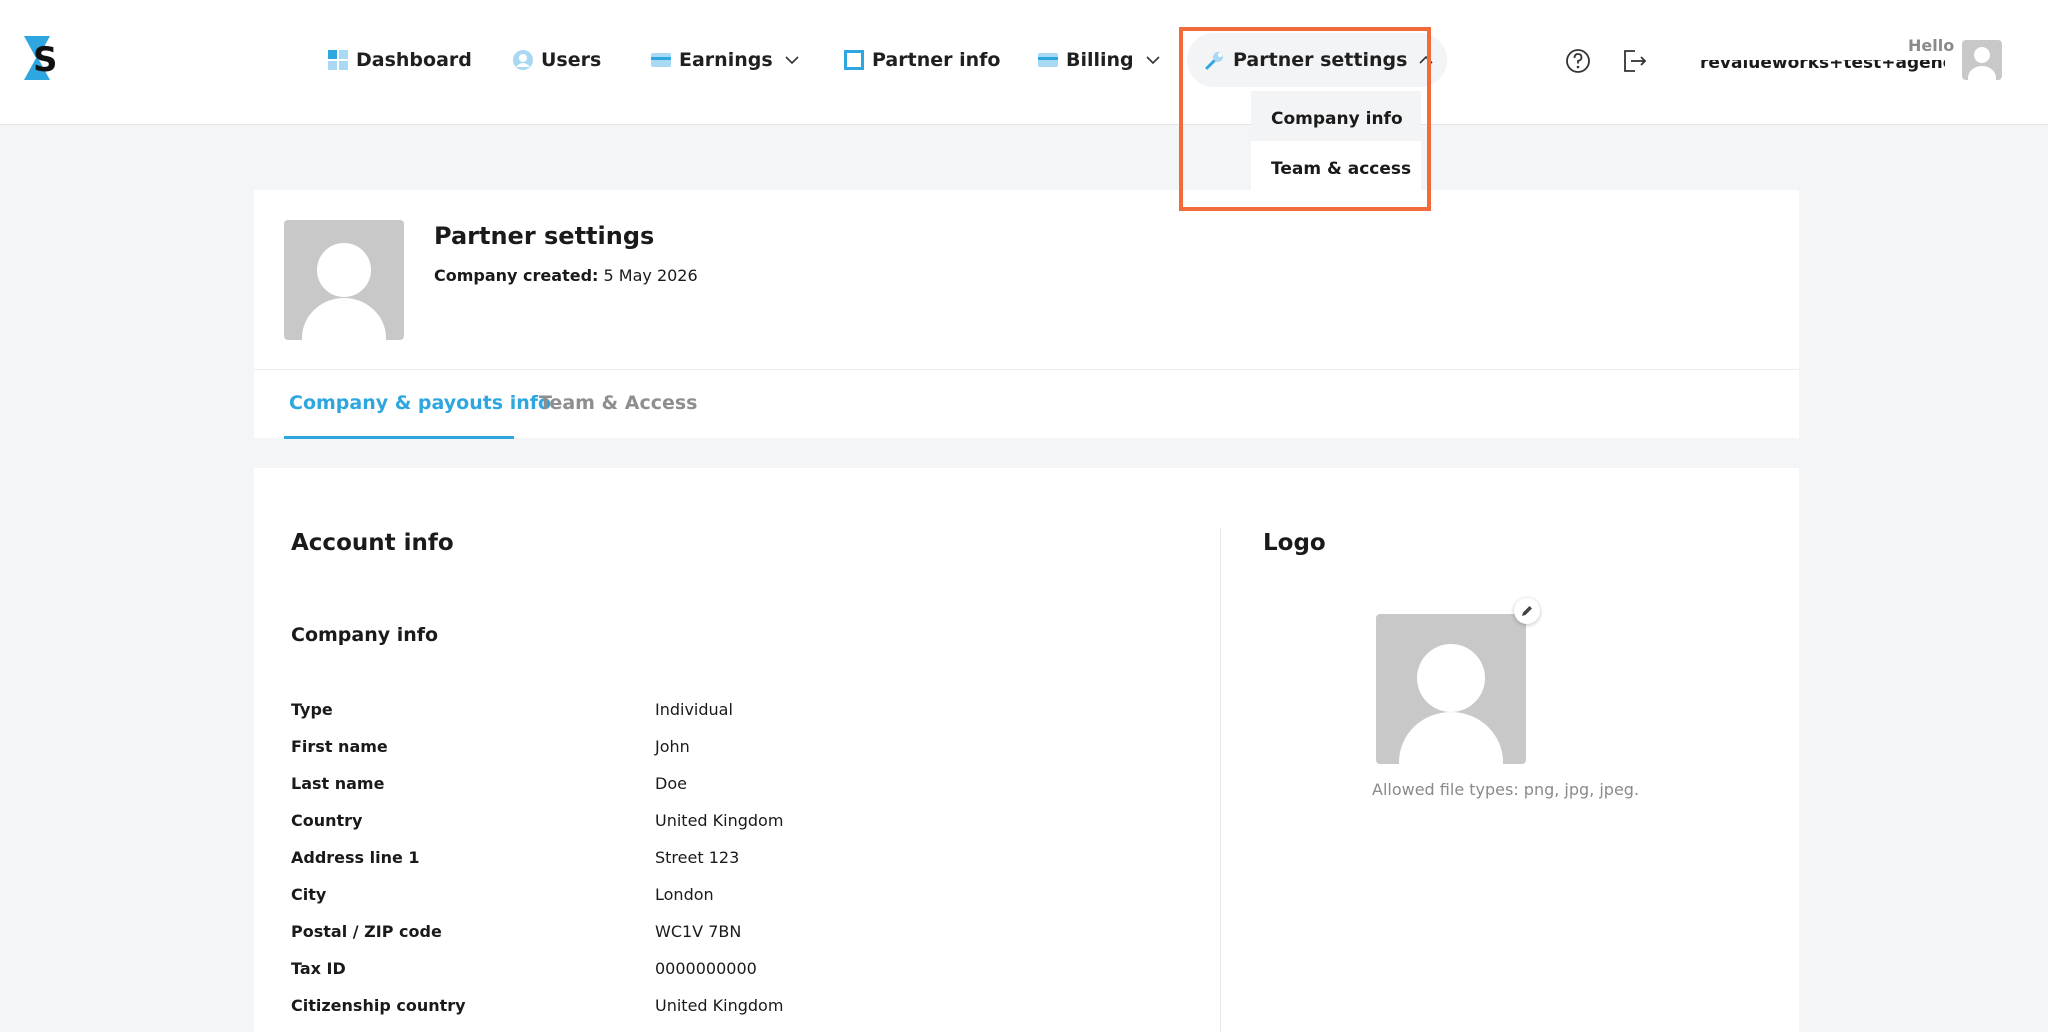 This screenshot has width=2048, height=1032. Describe the element at coordinates (372, 543) in the screenshot. I see `account-info-title: Account info` at that location.